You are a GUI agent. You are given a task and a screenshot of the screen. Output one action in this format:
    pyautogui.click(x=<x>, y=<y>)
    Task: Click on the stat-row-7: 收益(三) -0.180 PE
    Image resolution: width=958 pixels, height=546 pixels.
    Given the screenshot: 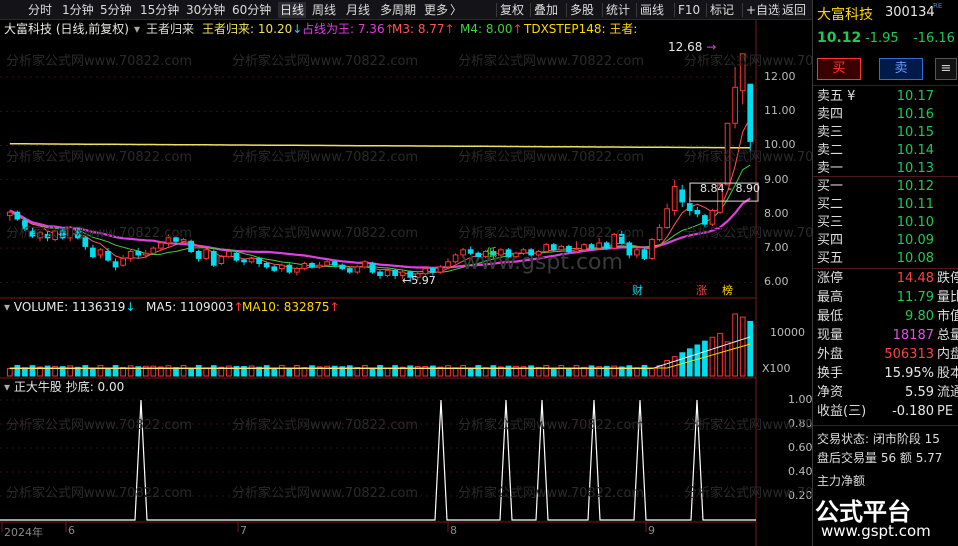 What is the action you would take?
    pyautogui.click(x=887, y=412)
    